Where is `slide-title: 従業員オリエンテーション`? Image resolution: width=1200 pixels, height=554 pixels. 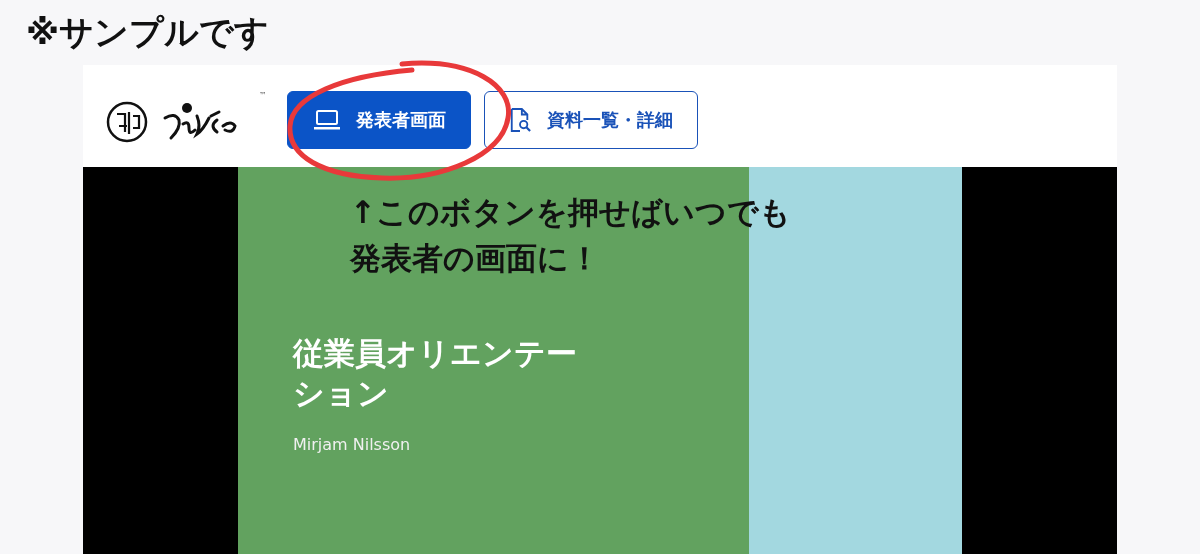
slide-title: 従業員オリエンテーション is located at coordinates (435, 373).